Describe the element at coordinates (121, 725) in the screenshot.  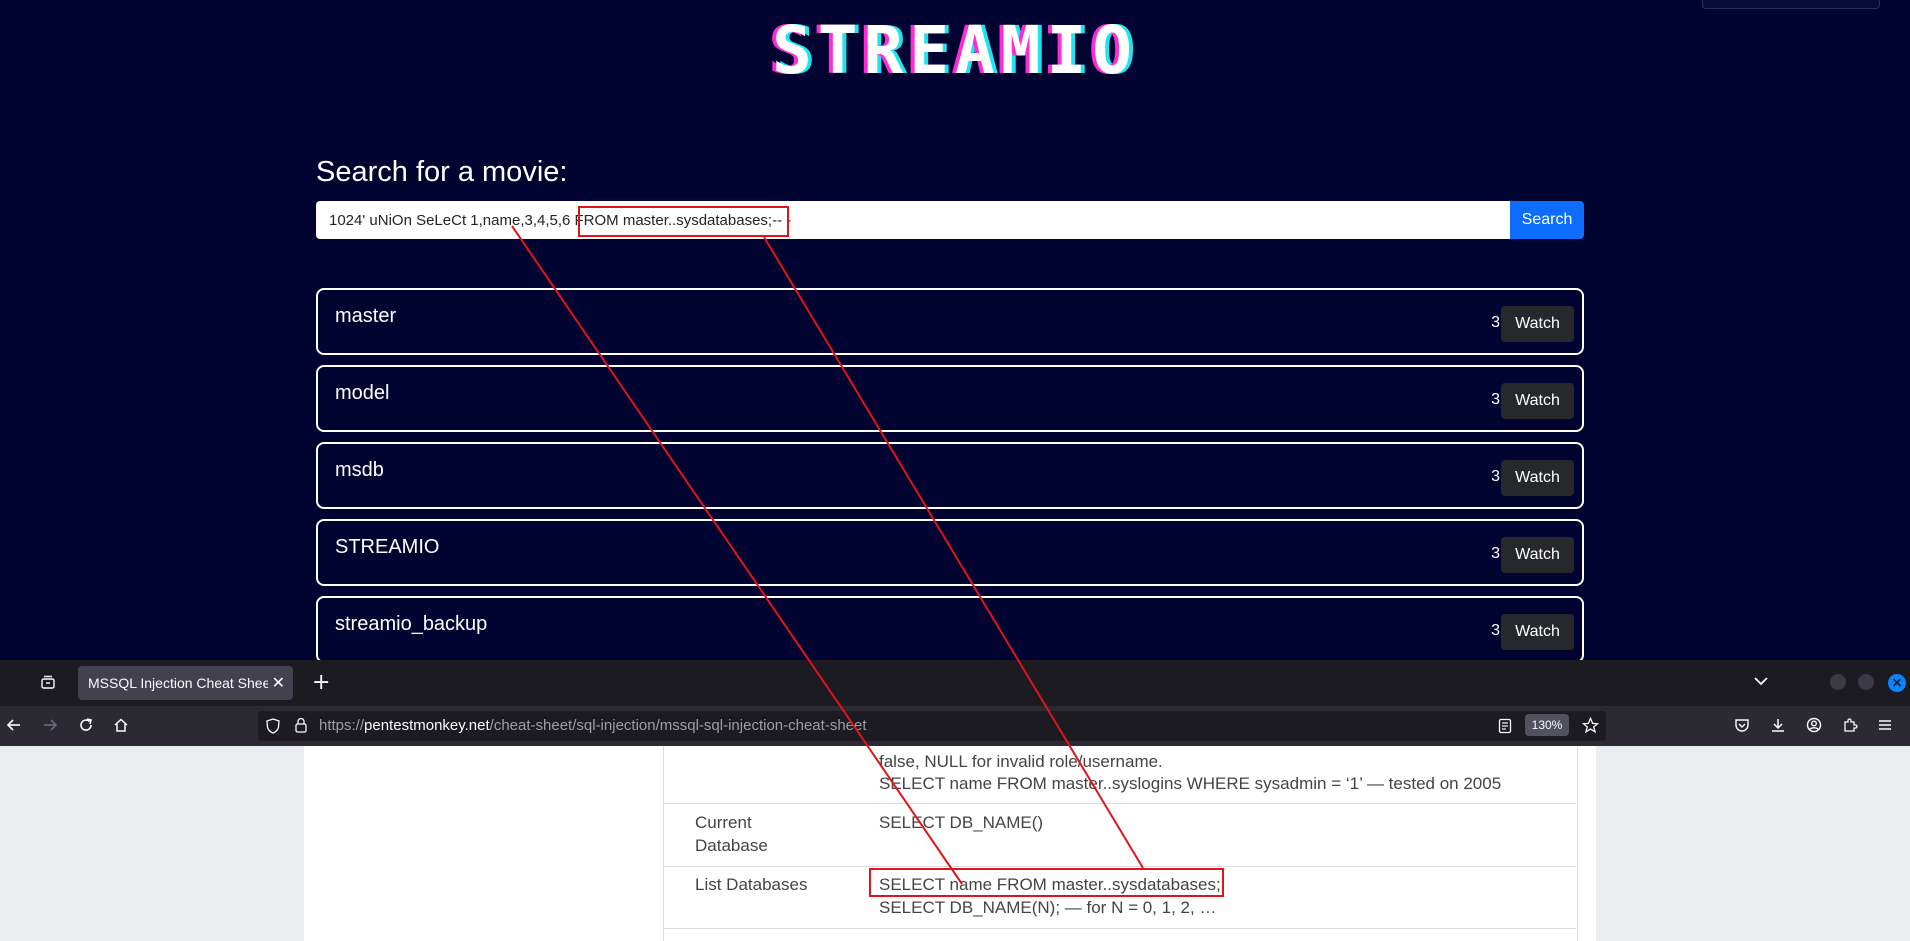
I see `home-icon` at that location.